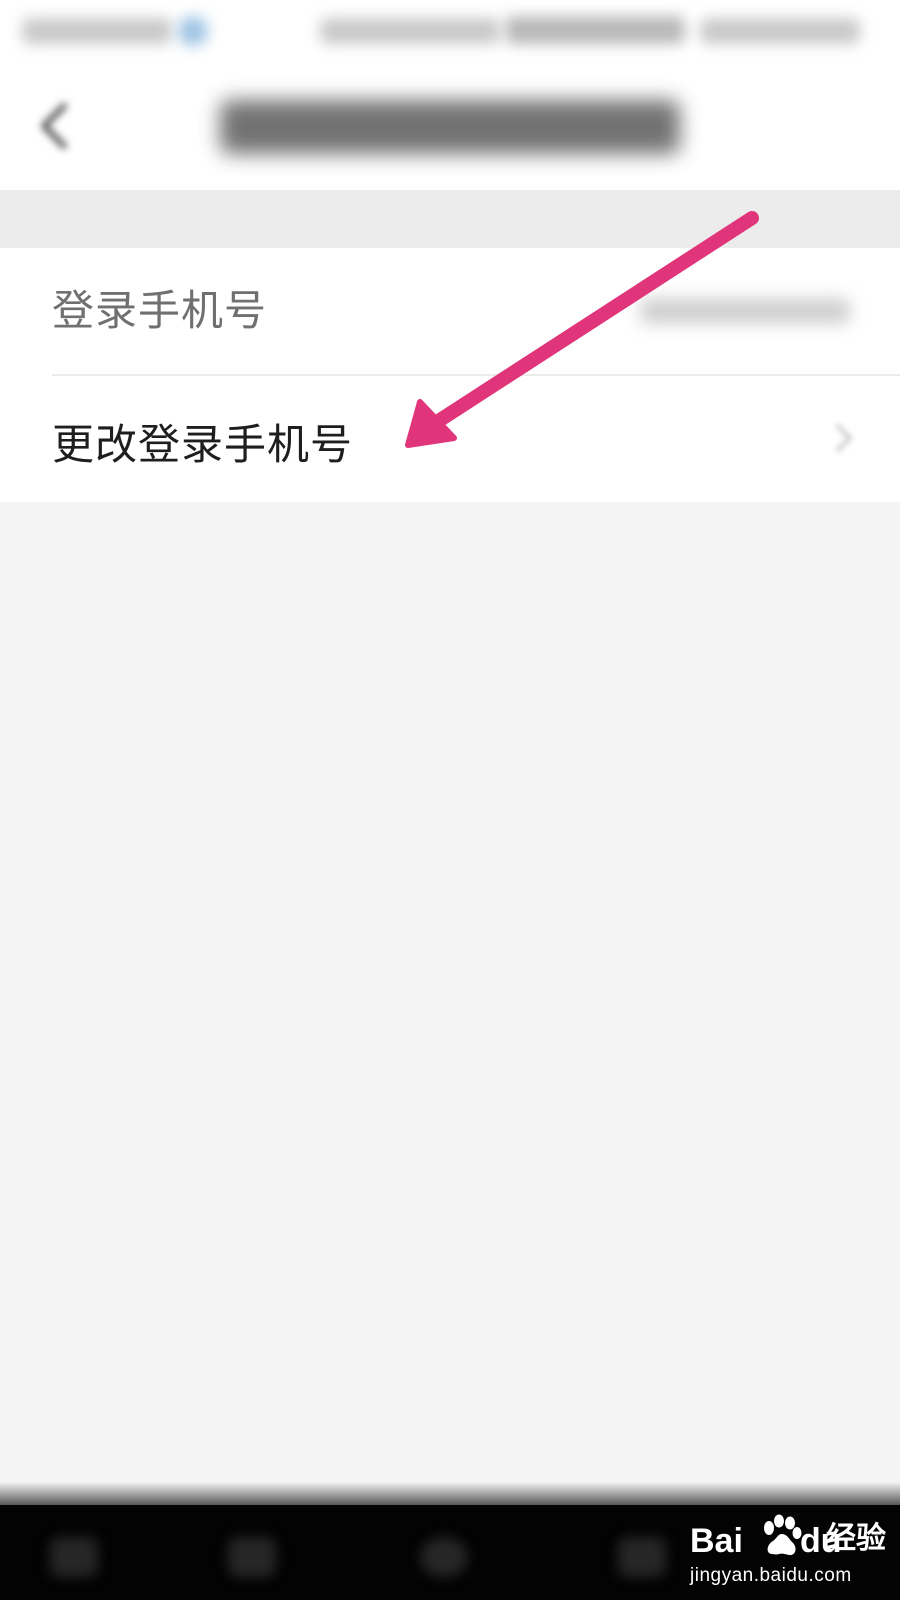  I want to click on back-chevron-icon, so click(55, 126).